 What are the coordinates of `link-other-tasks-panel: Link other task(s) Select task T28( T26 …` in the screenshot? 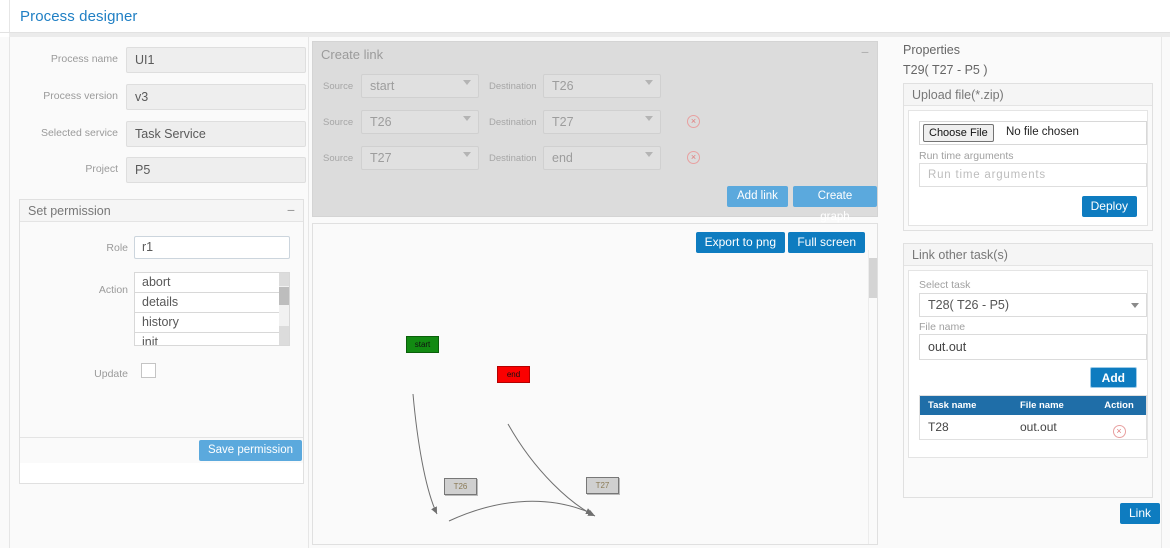 It's located at (1028, 370).